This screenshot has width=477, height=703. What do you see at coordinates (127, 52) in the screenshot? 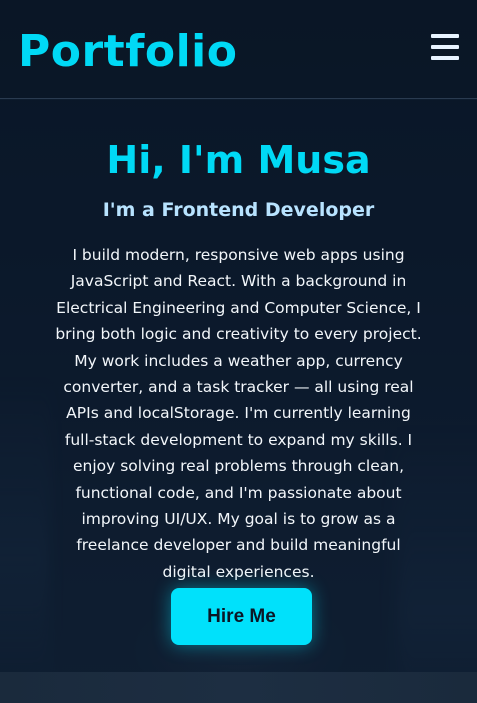
I see `site-logo: Portfolio` at bounding box center [127, 52].